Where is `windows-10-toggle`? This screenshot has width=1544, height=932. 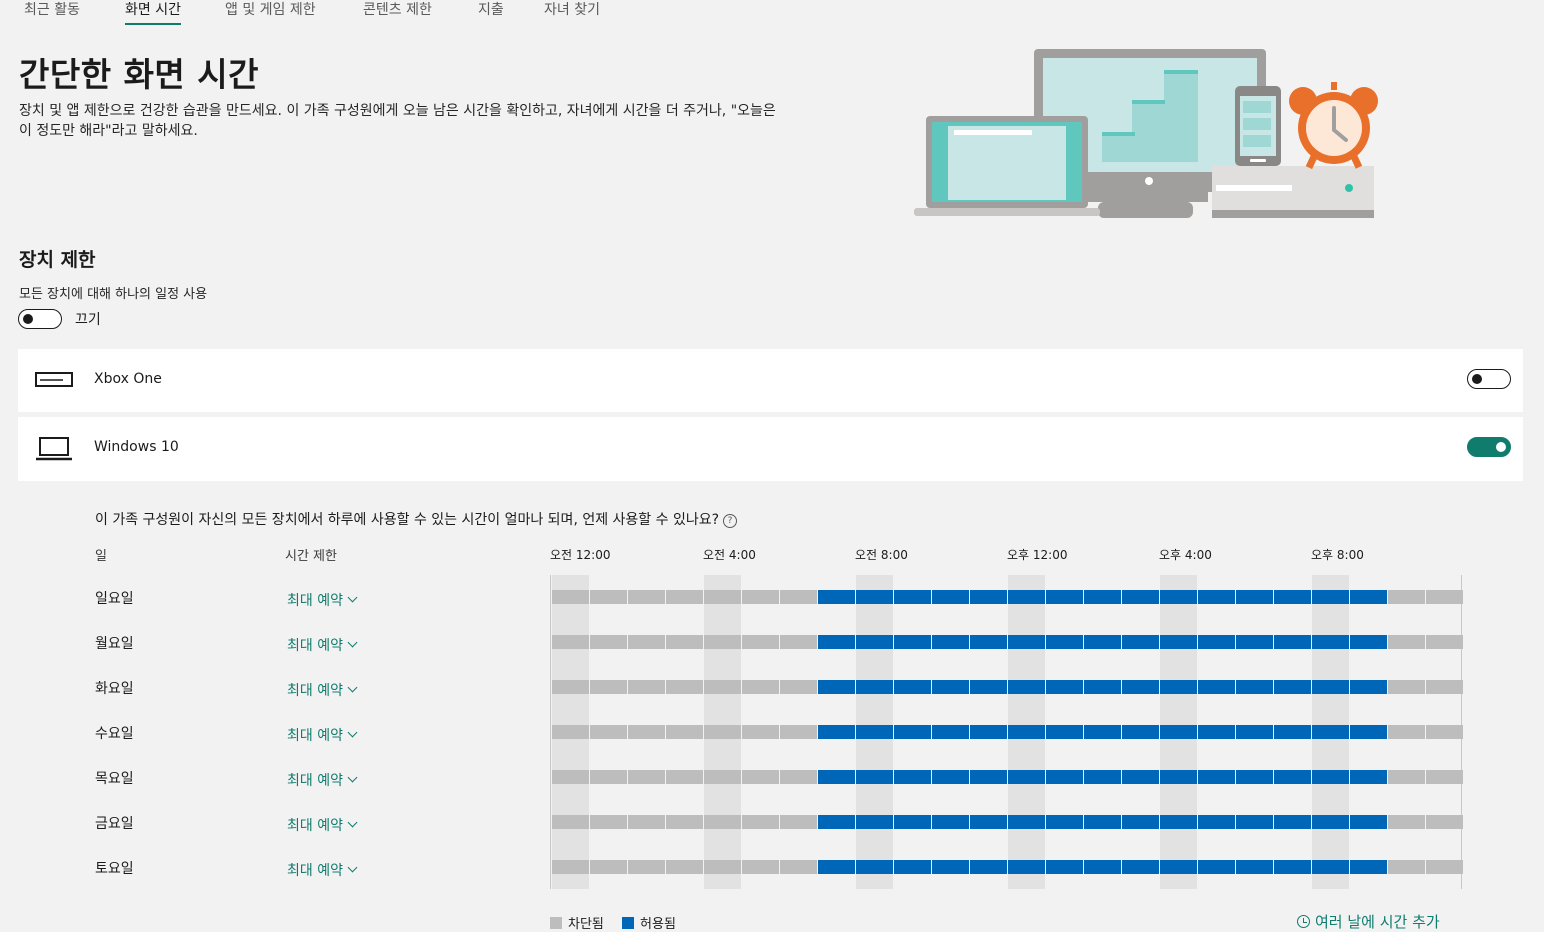 windows-10-toggle is located at coordinates (1489, 447).